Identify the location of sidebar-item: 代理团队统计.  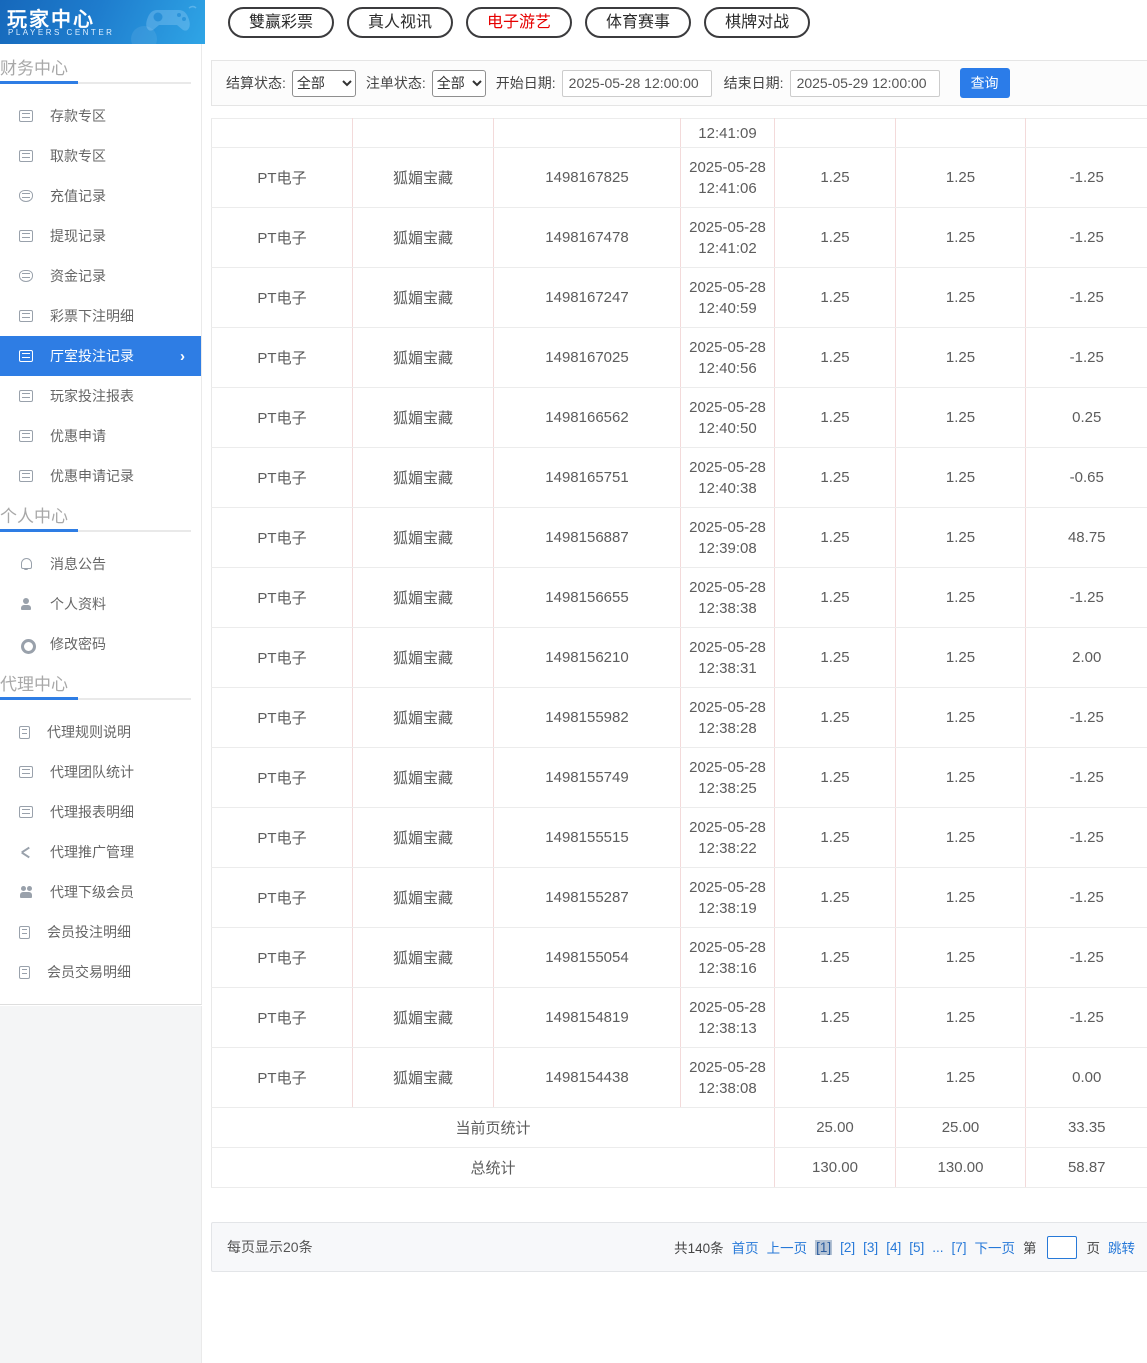
(100, 772).